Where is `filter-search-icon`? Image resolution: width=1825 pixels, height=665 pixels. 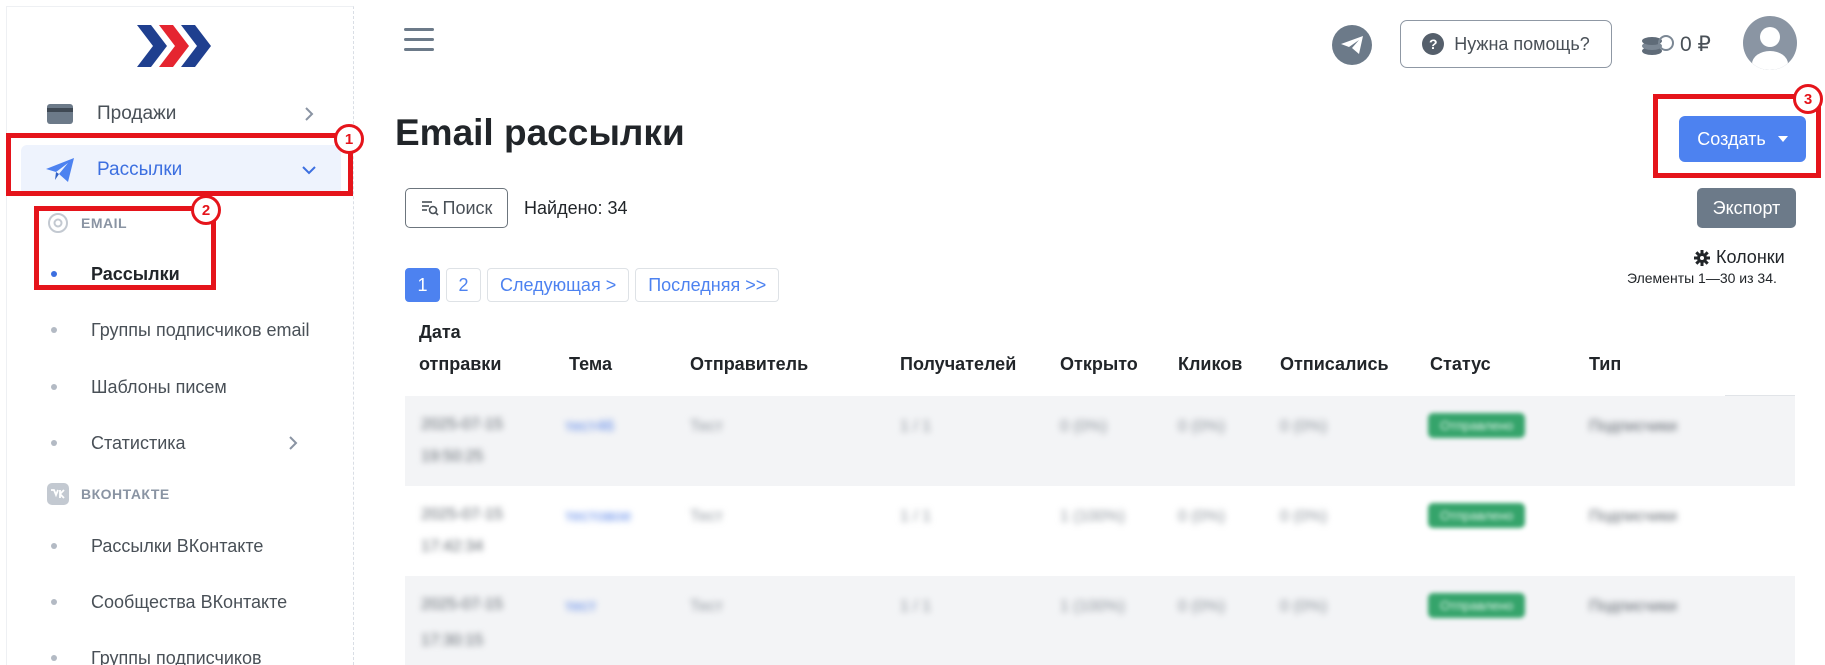 filter-search-icon is located at coordinates (430, 208).